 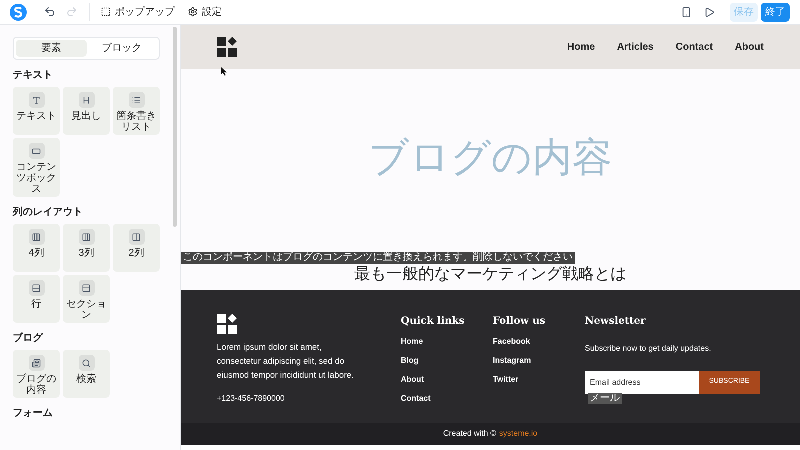 What do you see at coordinates (286, 361) in the screenshot?
I see `footer-description: Lorem ipsum dolor sit amet, consectetur adipiscing elit, sed do eiusmod tempor incididunt ut labore.` at bounding box center [286, 361].